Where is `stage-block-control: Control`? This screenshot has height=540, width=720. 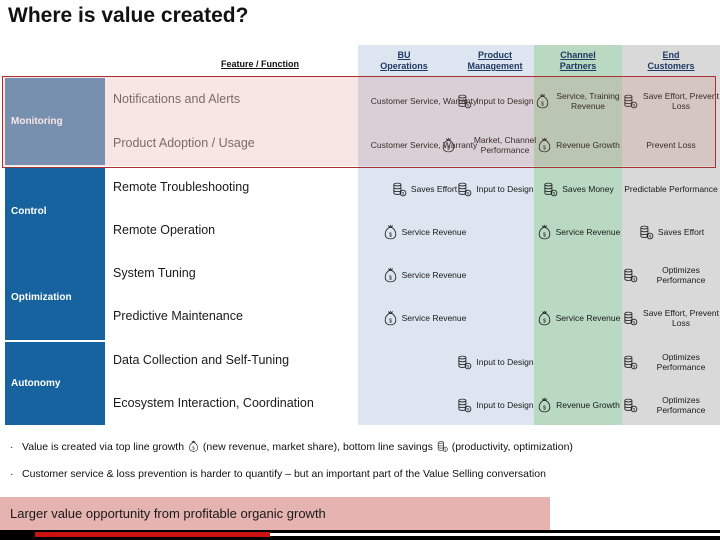 stage-block-control: Control is located at coordinates (55, 211).